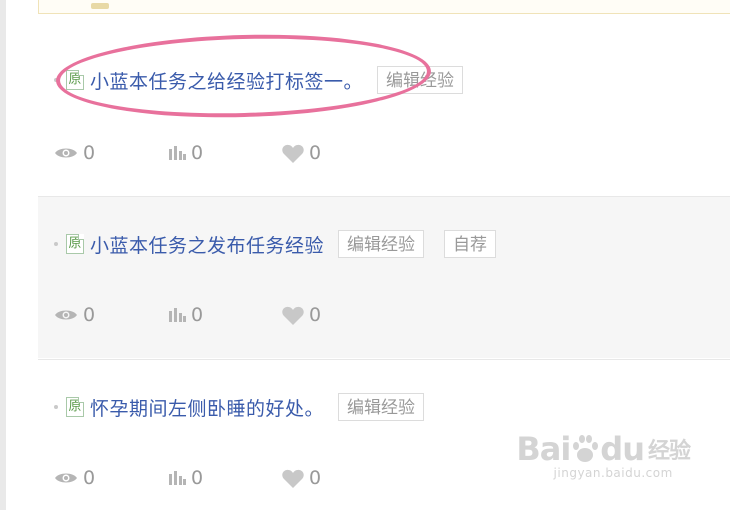 The height and width of the screenshot is (510, 730). What do you see at coordinates (470, 244) in the screenshot?
I see `self-recommend-button: 自荐` at bounding box center [470, 244].